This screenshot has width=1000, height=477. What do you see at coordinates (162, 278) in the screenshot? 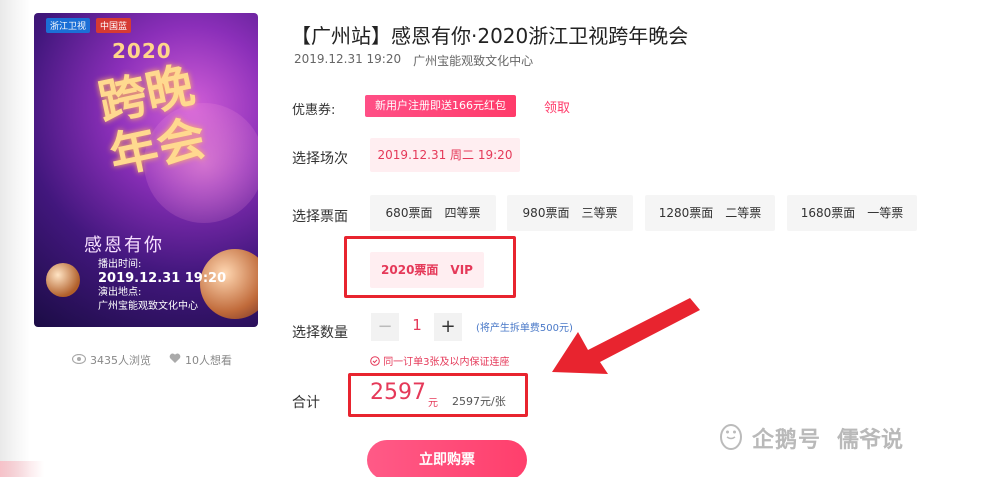
I see `poster-time-value: 2019.12.31 19:20` at bounding box center [162, 278].